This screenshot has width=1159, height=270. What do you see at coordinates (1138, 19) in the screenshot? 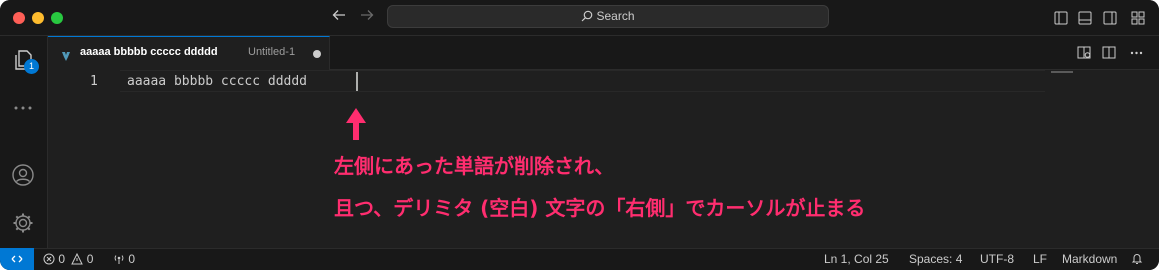
I see `customize-layout-icon` at bounding box center [1138, 19].